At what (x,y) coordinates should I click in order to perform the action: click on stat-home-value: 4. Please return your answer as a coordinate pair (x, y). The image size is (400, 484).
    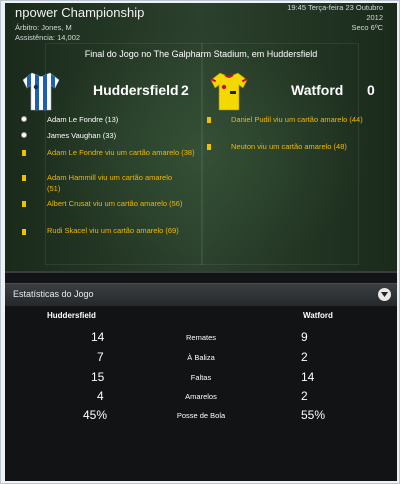
    Looking at the image, I should click on (100, 396).